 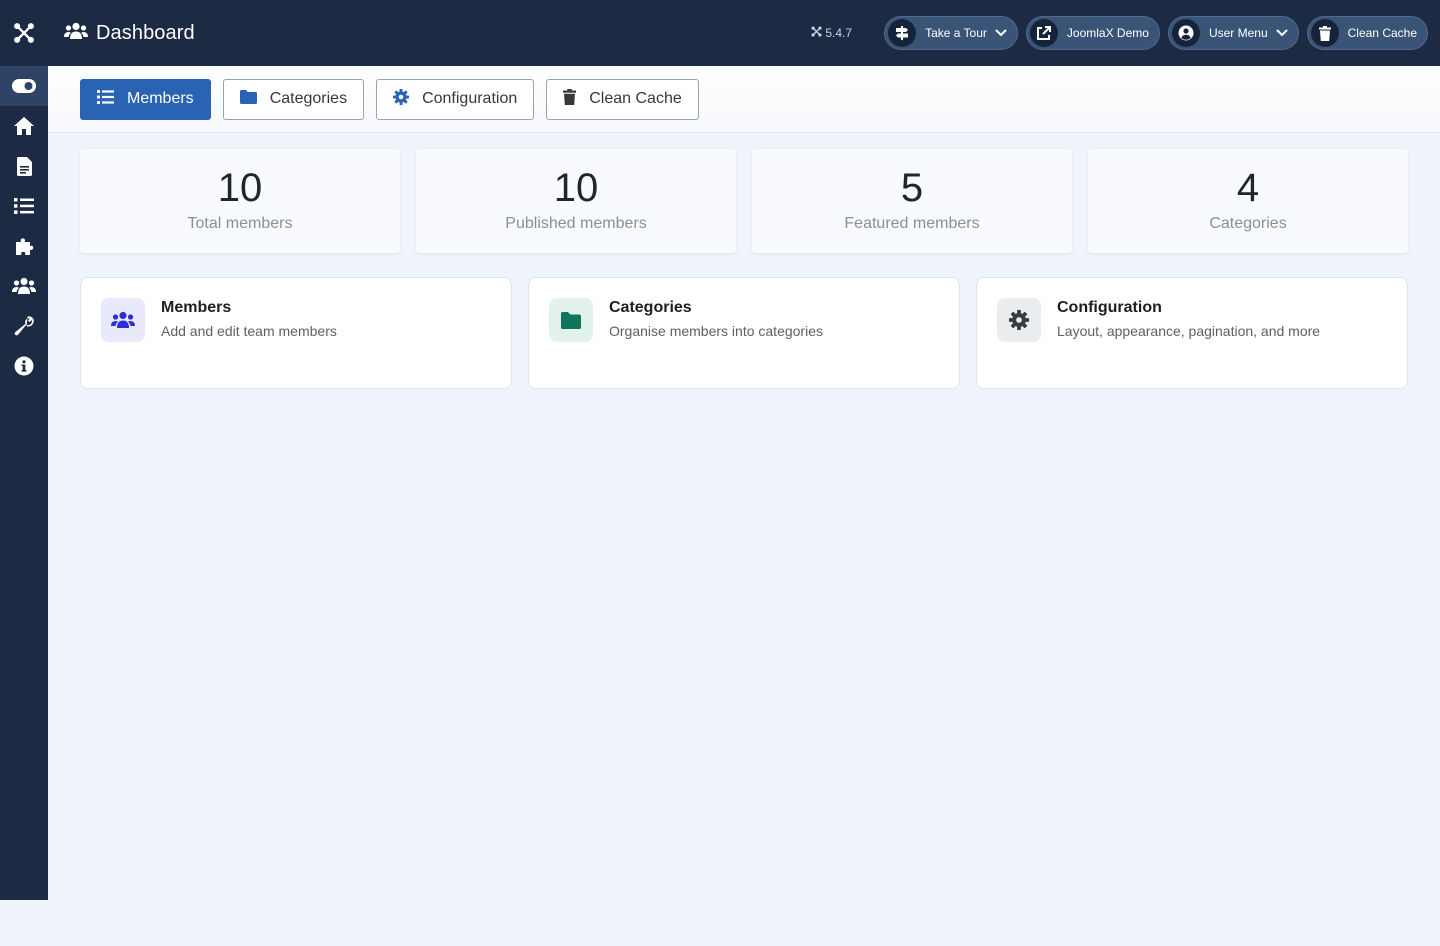 I want to click on title-wrap: Dashboard, so click(x=129, y=33).